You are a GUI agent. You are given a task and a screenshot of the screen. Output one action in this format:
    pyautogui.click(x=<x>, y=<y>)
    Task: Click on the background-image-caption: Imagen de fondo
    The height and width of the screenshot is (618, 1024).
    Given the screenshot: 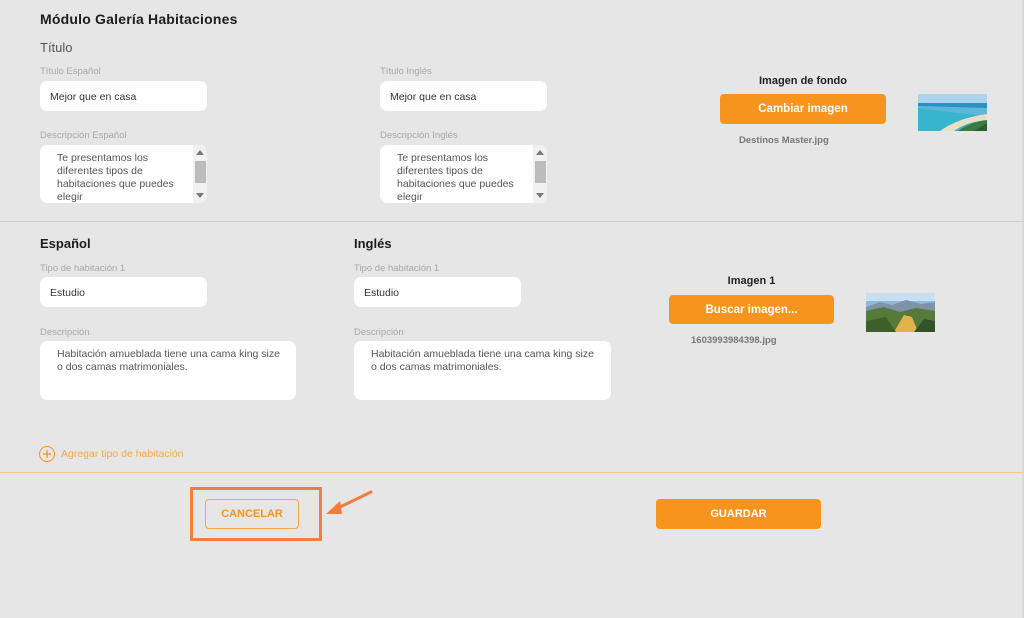 What is the action you would take?
    pyautogui.click(x=803, y=81)
    